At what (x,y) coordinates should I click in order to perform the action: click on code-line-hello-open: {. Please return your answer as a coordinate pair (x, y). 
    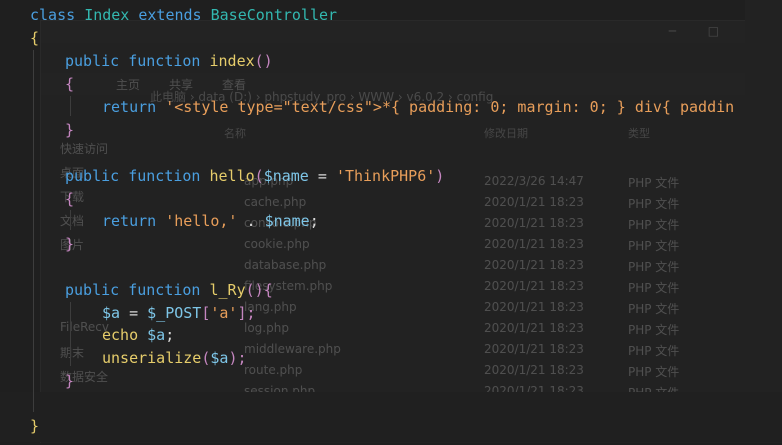
    Looking at the image, I should click on (69, 199).